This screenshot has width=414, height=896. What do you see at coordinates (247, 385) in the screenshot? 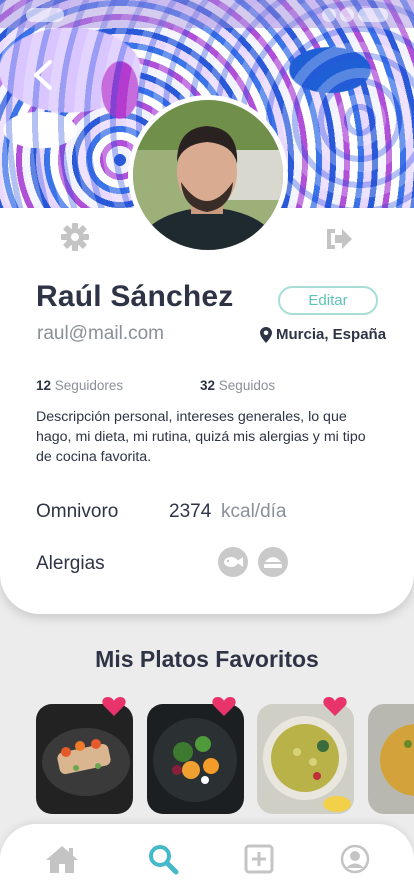
I see `following-label: Seguidos` at bounding box center [247, 385].